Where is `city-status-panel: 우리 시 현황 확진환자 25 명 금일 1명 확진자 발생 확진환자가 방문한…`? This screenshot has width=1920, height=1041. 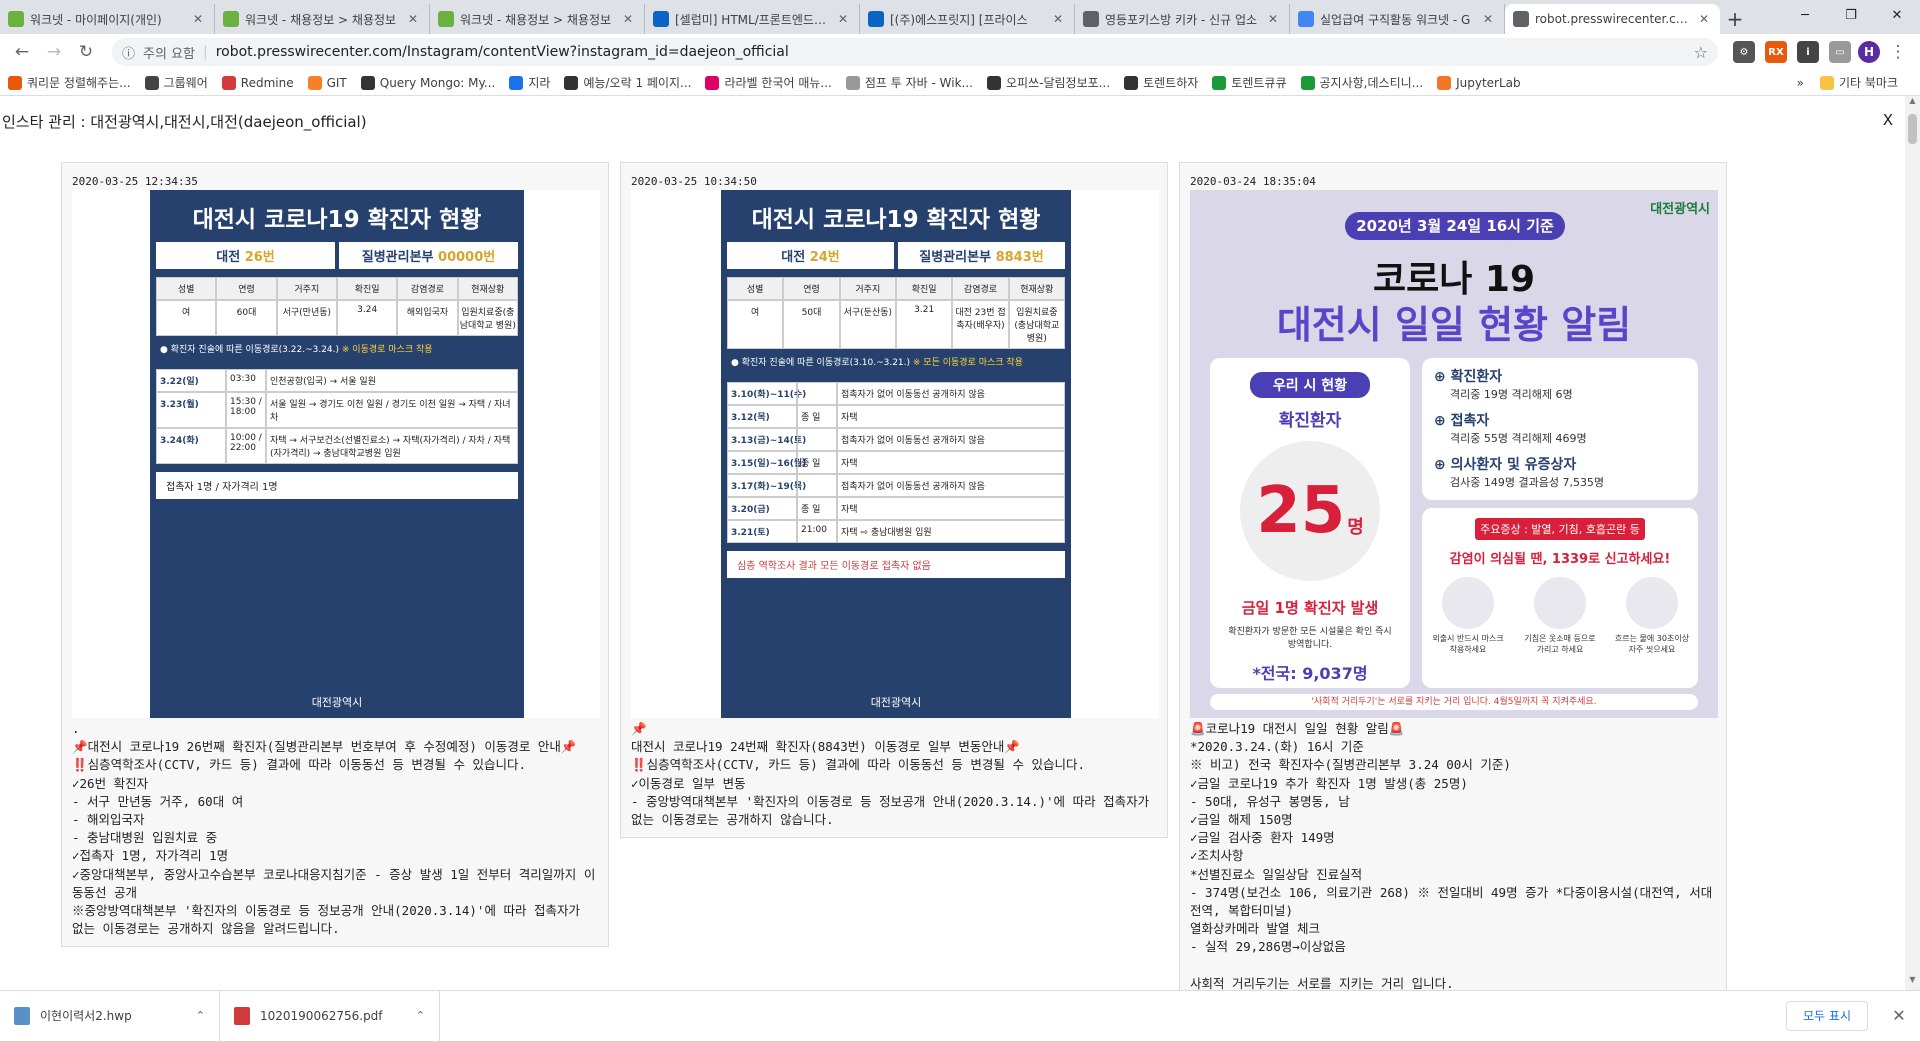 city-status-panel: 우리 시 현황 확진환자 25 명 금일 1명 확진자 발생 확진환자가 방문한… is located at coordinates (1310, 523).